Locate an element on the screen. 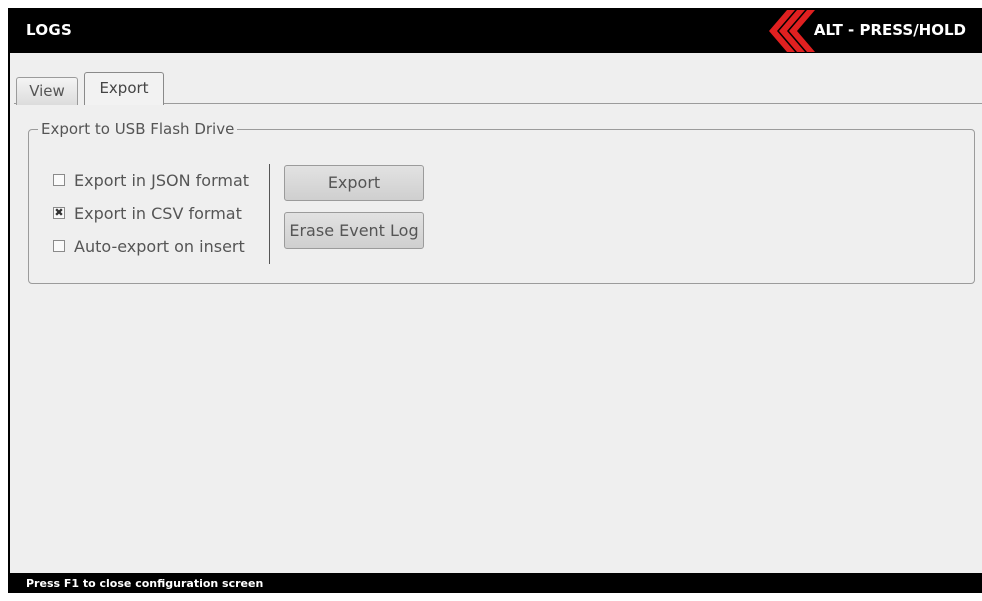  page-title: LOGS is located at coordinates (49, 30).